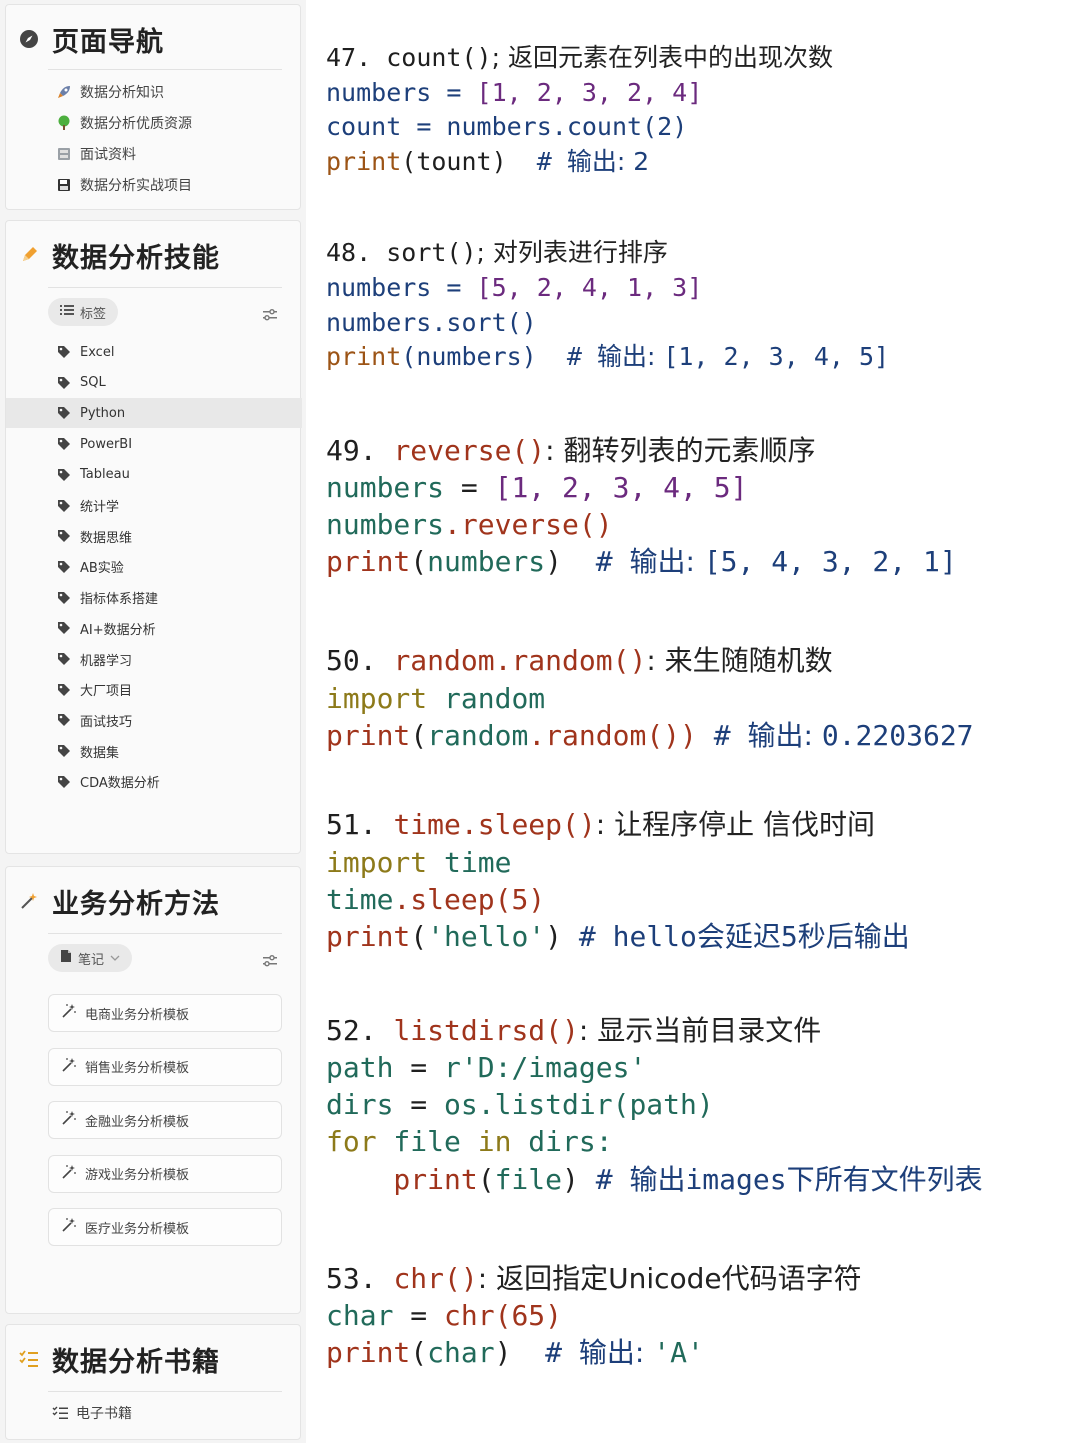 The width and height of the screenshot is (1080, 1443). I want to click on code-token: numbers.sort(), so click(431, 322).